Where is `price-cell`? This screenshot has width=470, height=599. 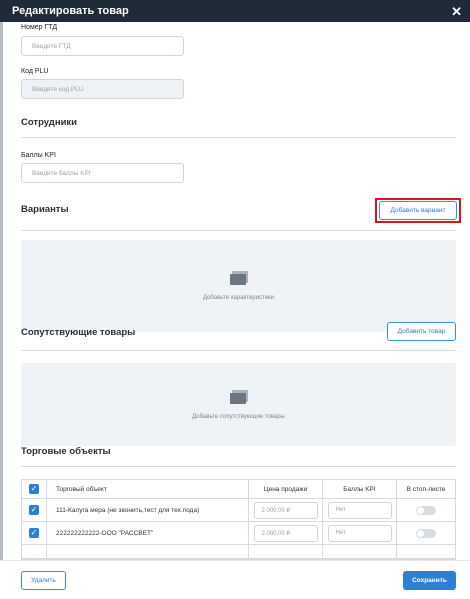
price-cell is located at coordinates (286, 551).